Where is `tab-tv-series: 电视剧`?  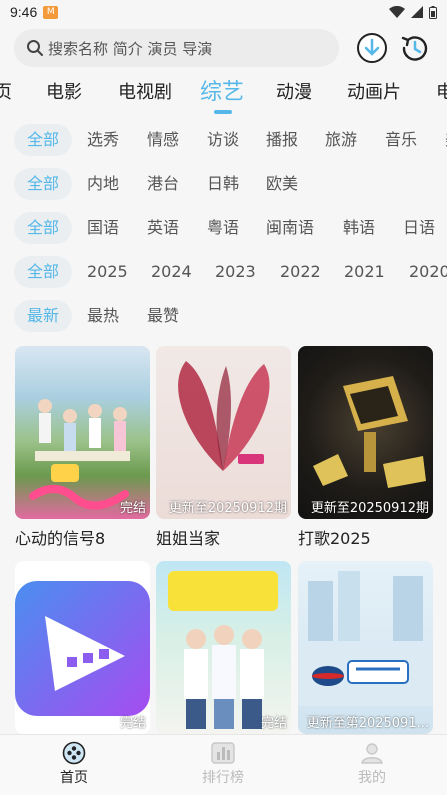
tab-tv-series: 电视剧 is located at coordinates (145, 91).